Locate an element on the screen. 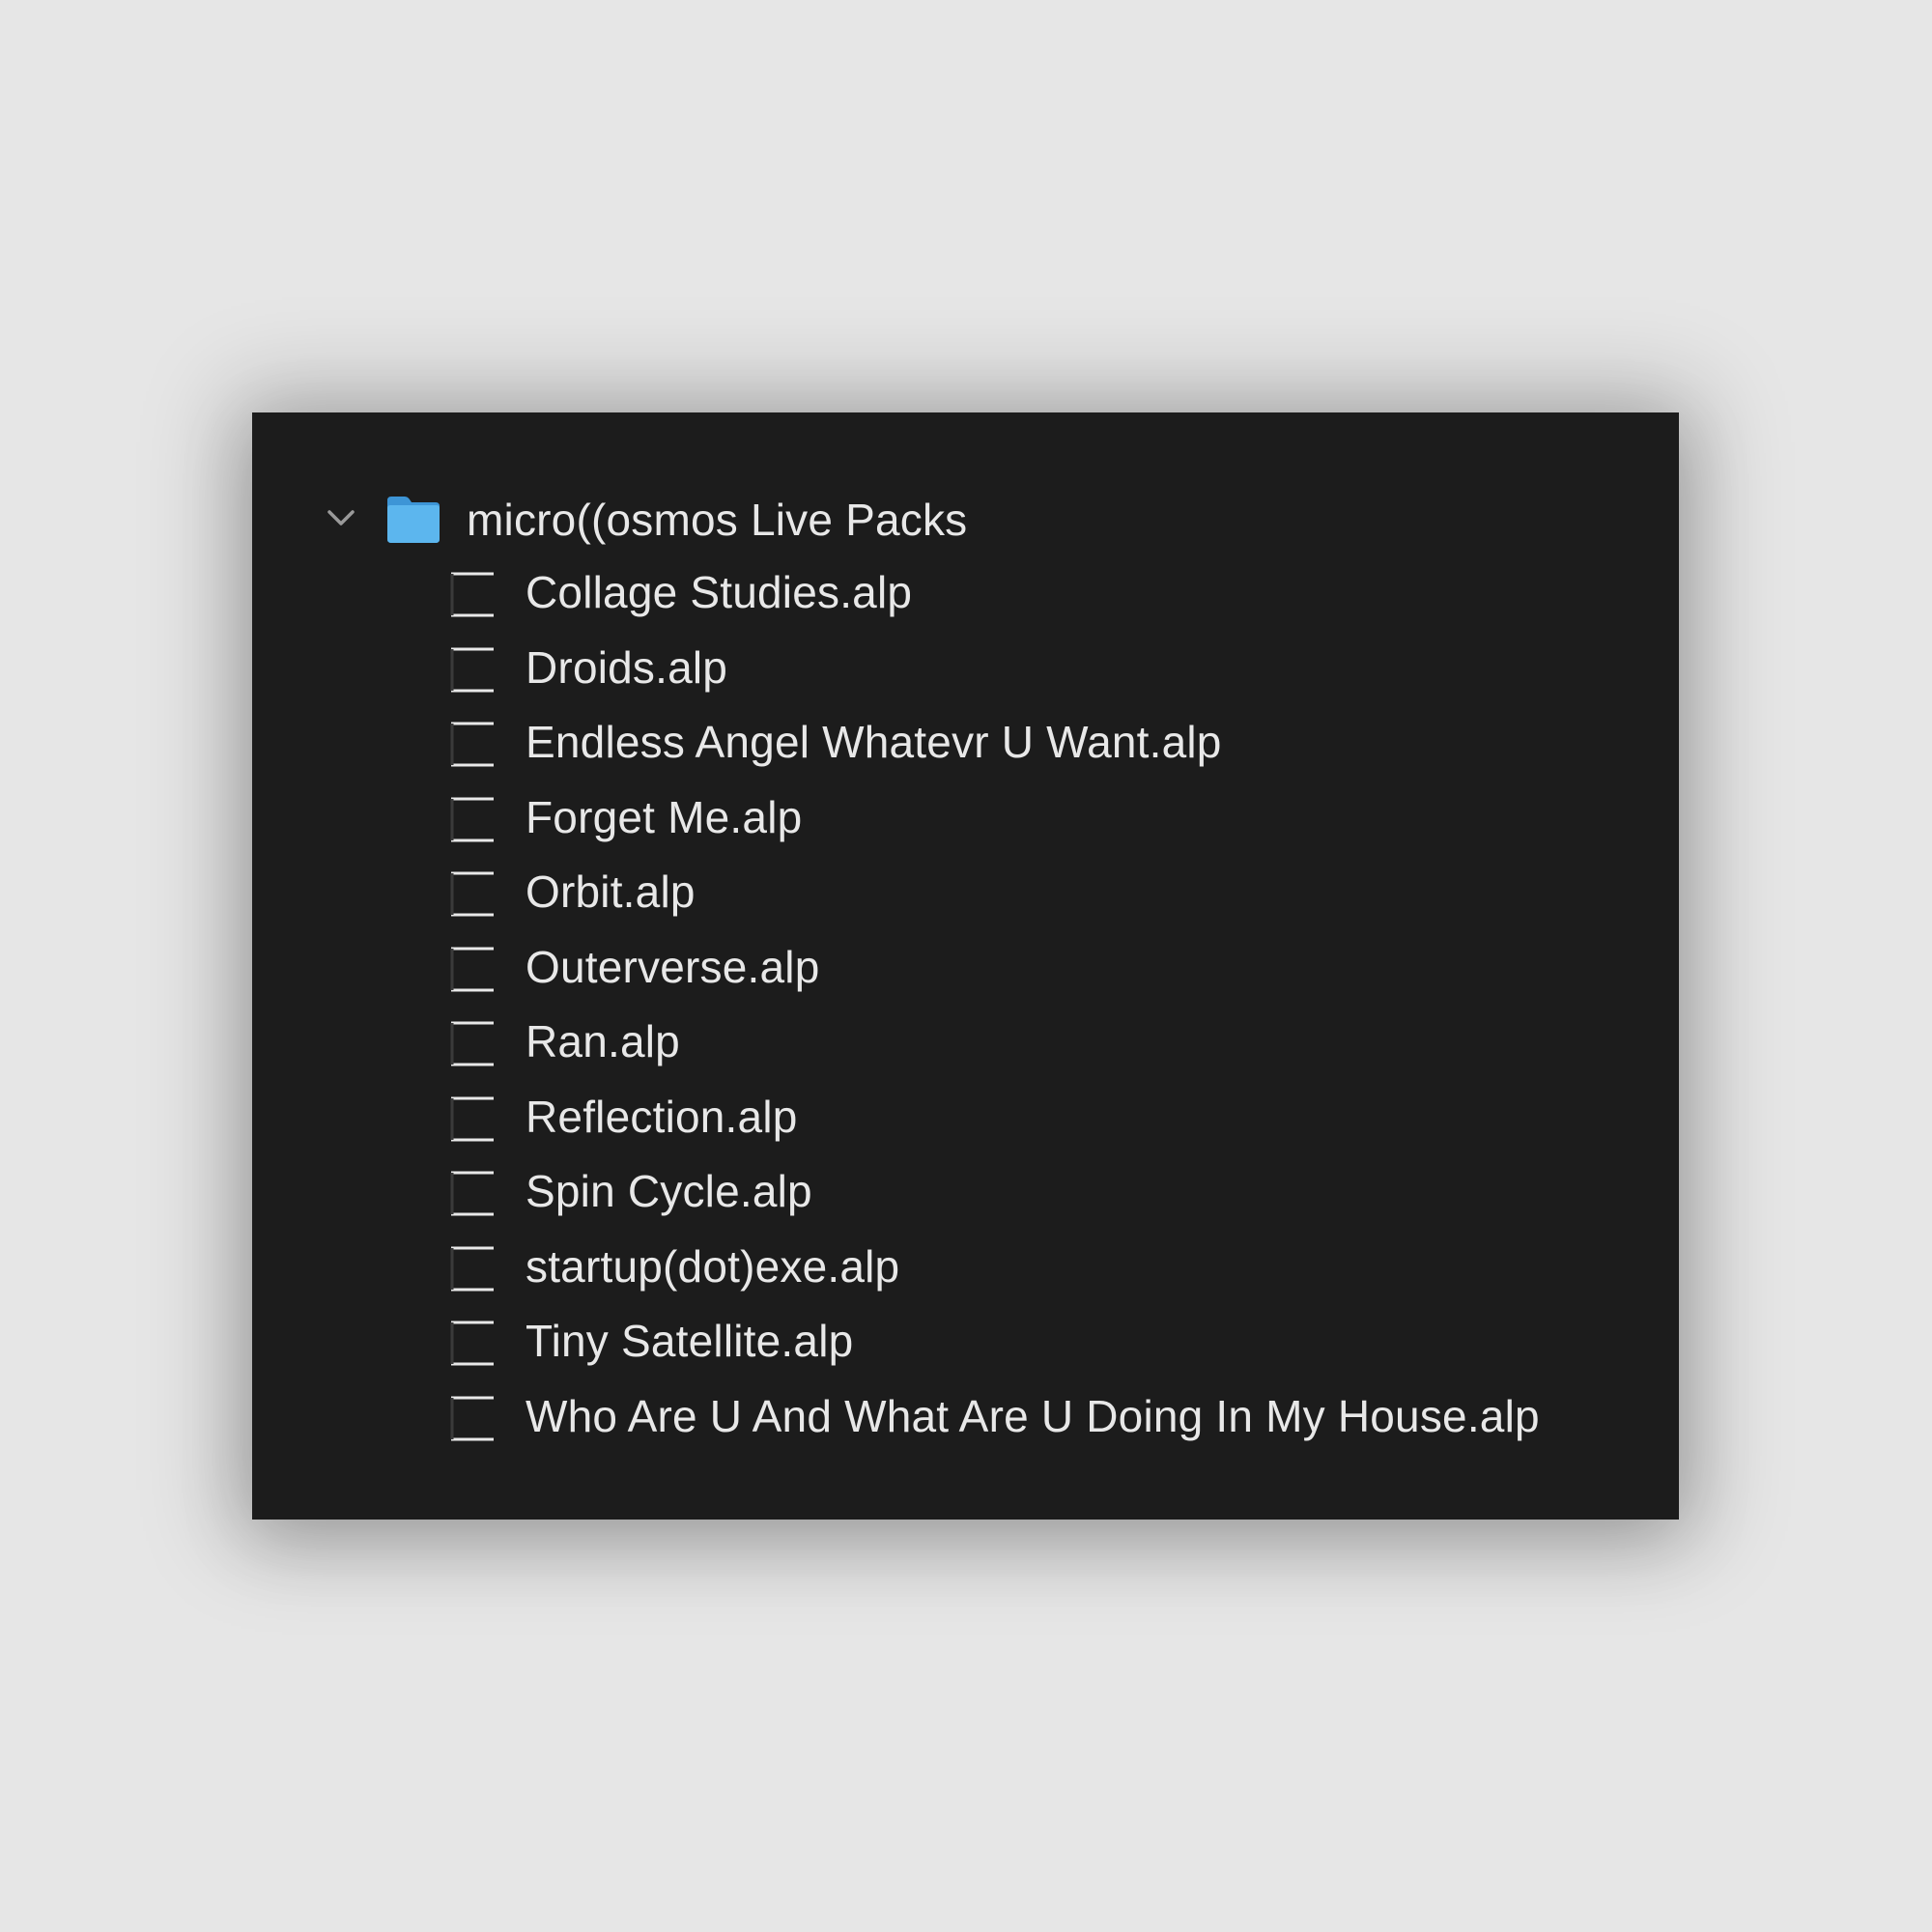 The image size is (1932, 1932). file-row: Endless Angel Whatevr U Want.alp is located at coordinates (965, 746).